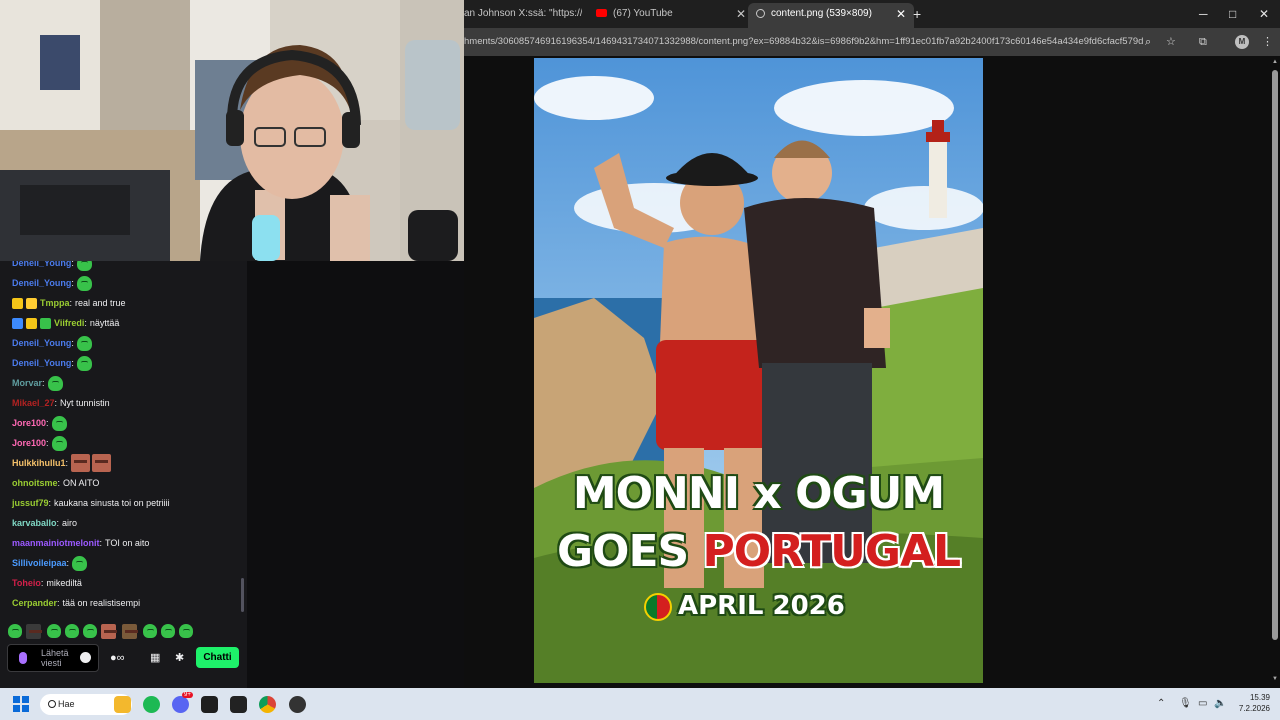  What do you see at coordinates (794, 606) in the screenshot?
I see `poster-date: APRIL 2026` at bounding box center [794, 606].